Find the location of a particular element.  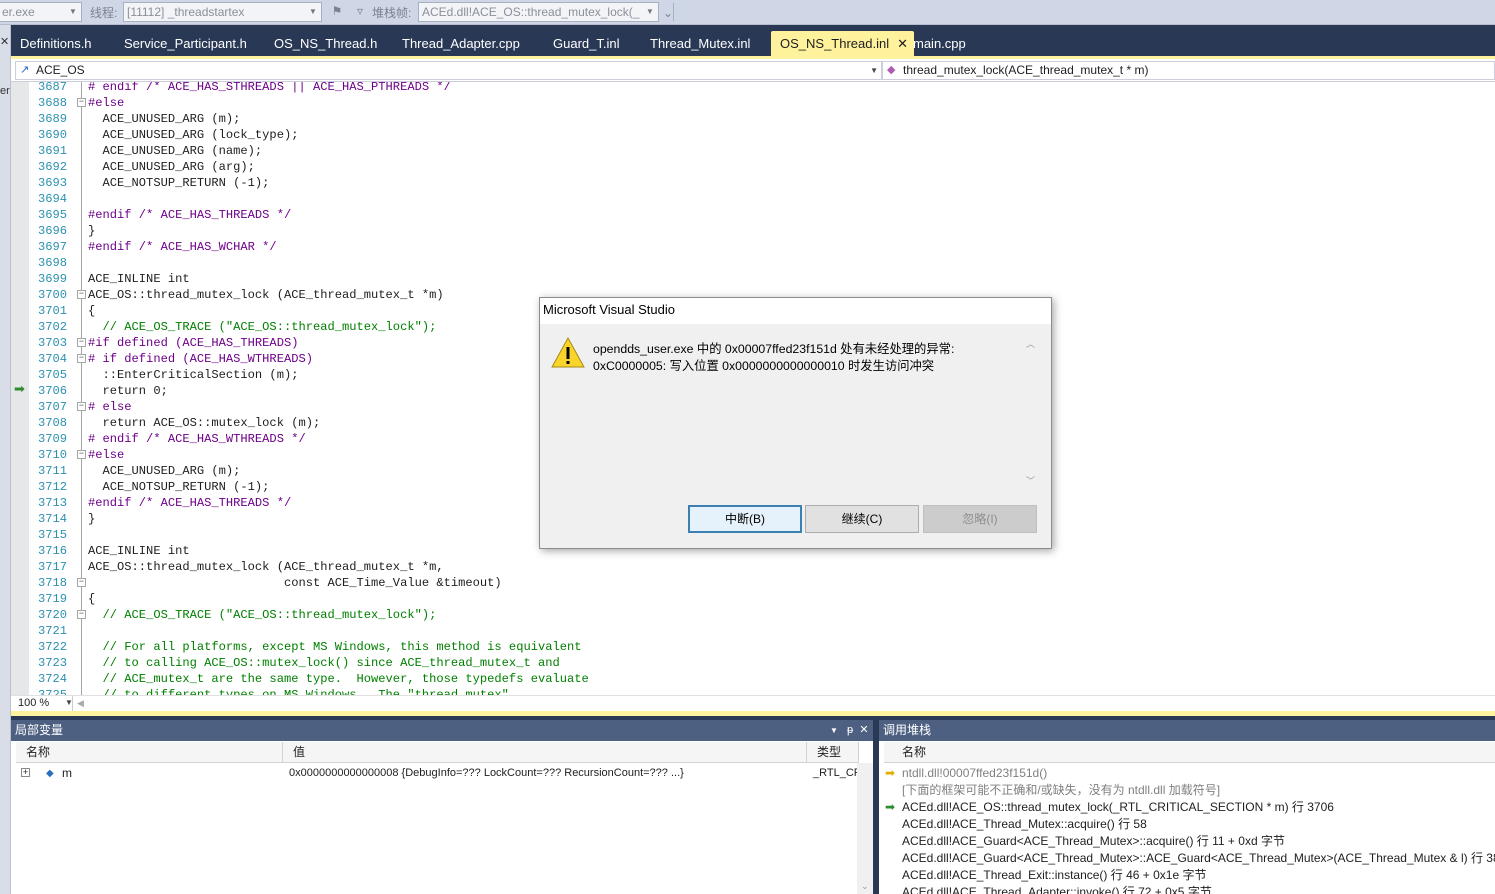

code-line: 3691 ACE_UNUSED_ARG (name); is located at coordinates (753, 151).